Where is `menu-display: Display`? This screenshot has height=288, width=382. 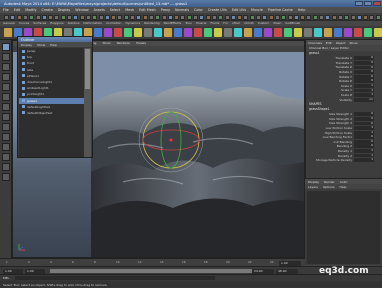 menu-display: Display is located at coordinates (64, 10).